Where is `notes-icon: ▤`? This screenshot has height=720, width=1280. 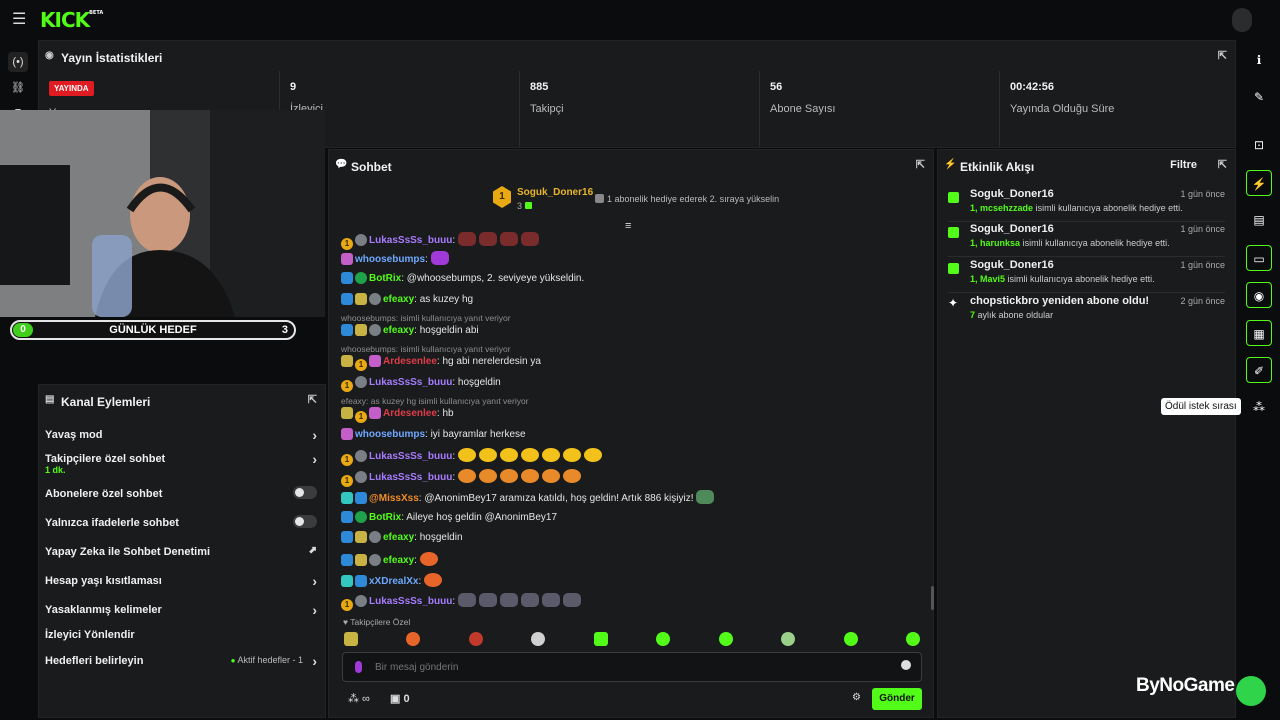 notes-icon: ▤ is located at coordinates (1259, 220).